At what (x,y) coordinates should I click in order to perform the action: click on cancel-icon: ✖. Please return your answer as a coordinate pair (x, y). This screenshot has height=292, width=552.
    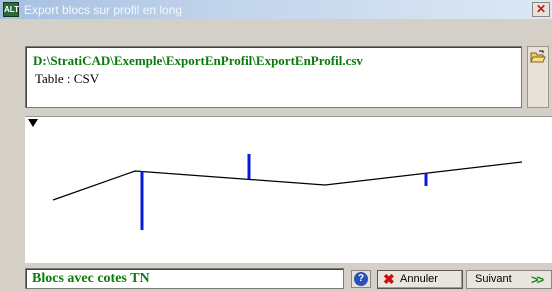
    Looking at the image, I should click on (389, 279).